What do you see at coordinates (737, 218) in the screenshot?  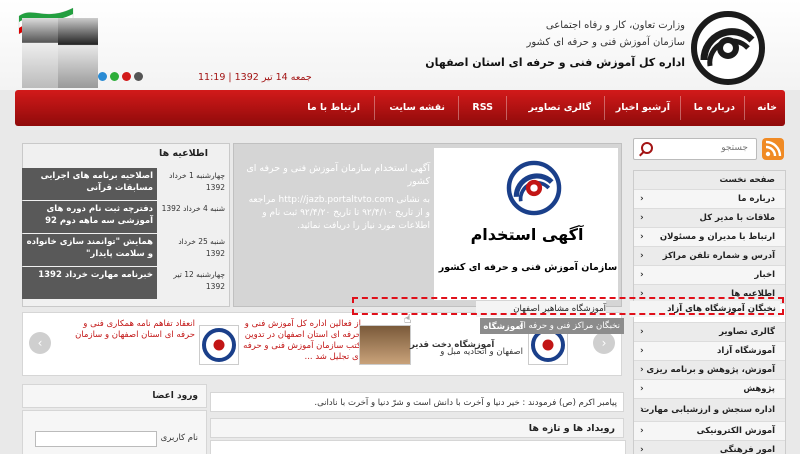 I see `sidebar-item-label: ملاقات با مدیر کل` at bounding box center [737, 218].